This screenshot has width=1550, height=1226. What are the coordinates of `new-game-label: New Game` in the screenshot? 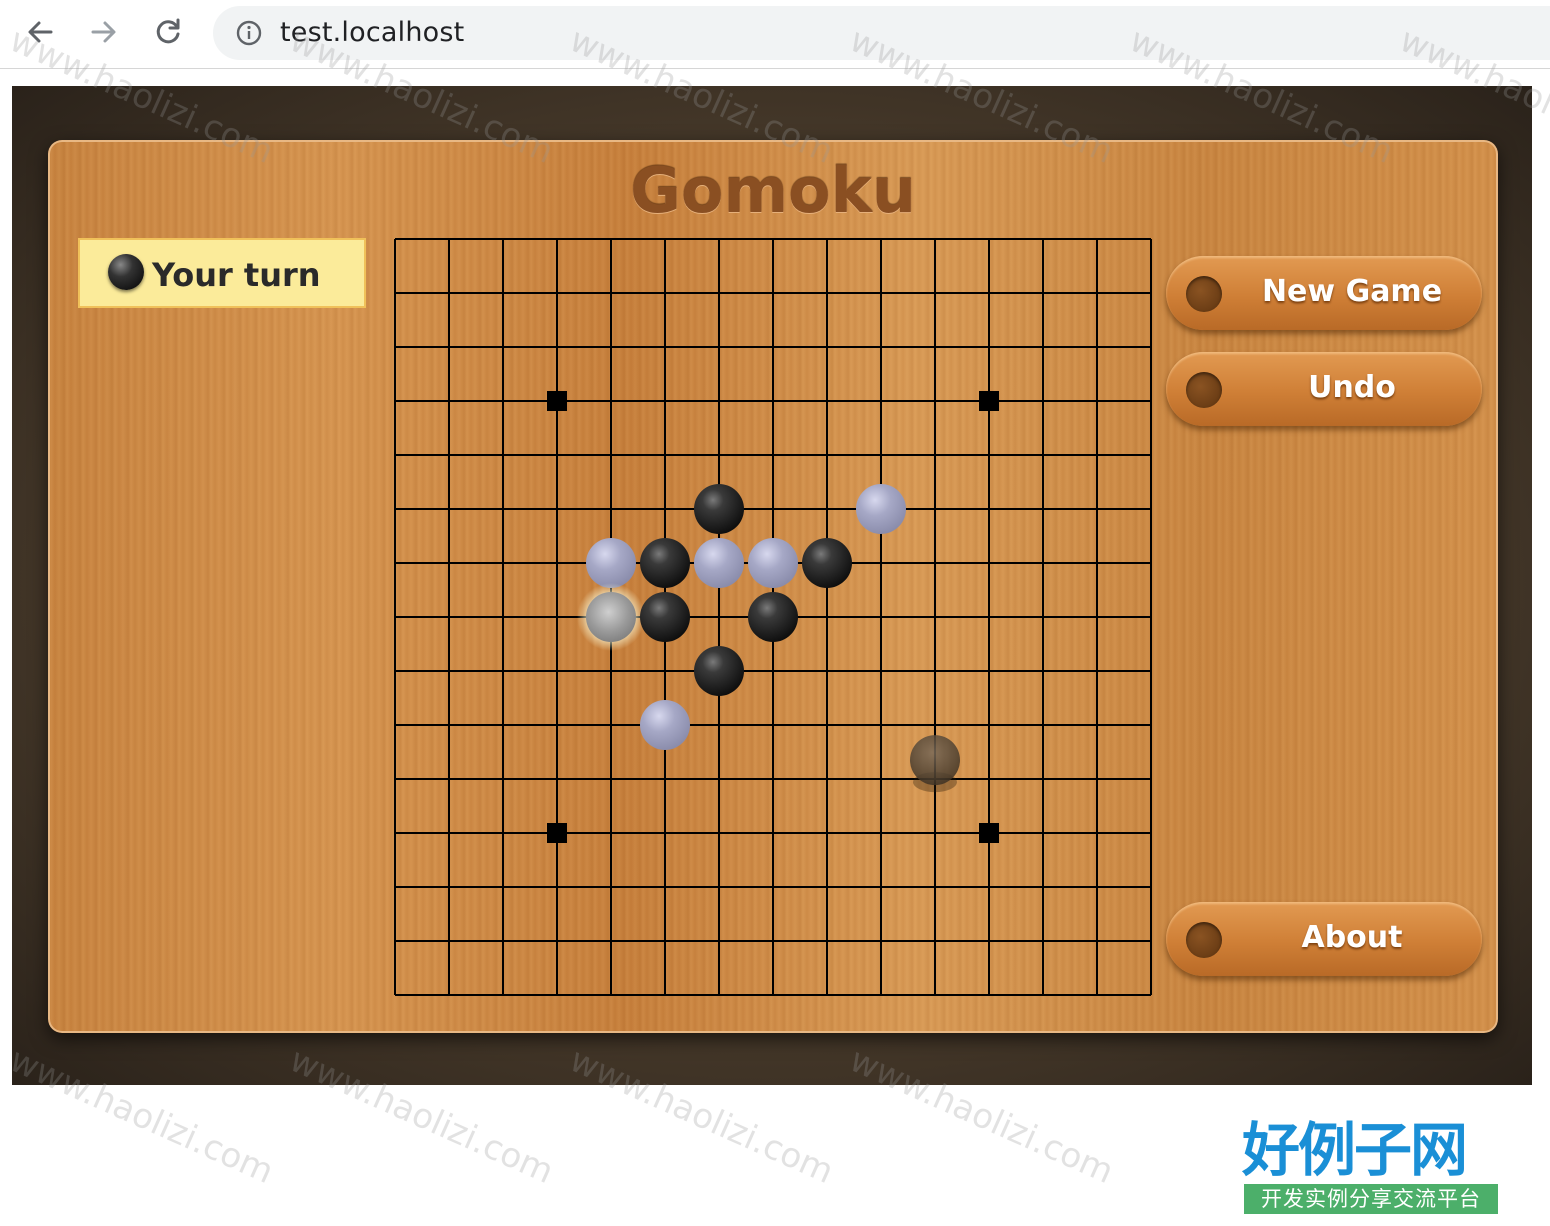 It's located at (1352, 291).